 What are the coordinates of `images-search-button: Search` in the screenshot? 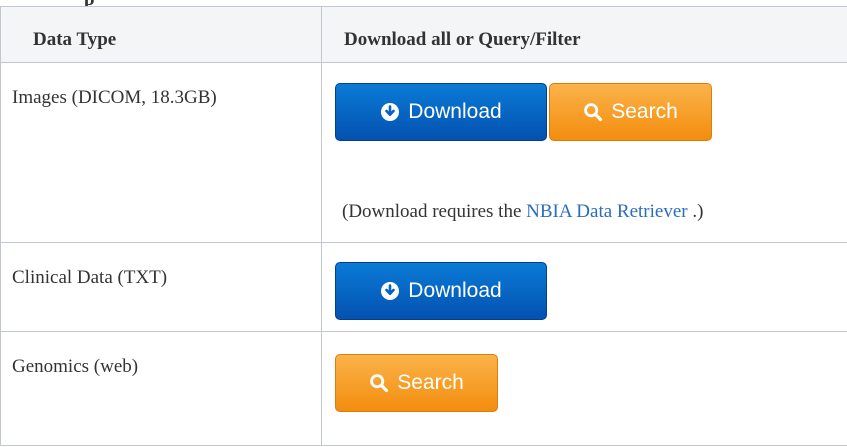 It's located at (630, 112).